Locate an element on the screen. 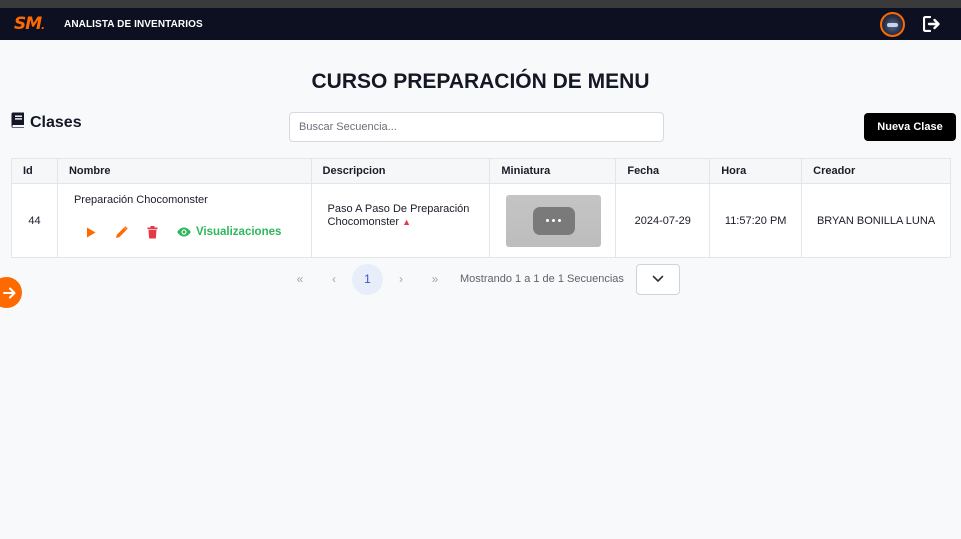  column-header-nombre: Nombre is located at coordinates (184, 171).